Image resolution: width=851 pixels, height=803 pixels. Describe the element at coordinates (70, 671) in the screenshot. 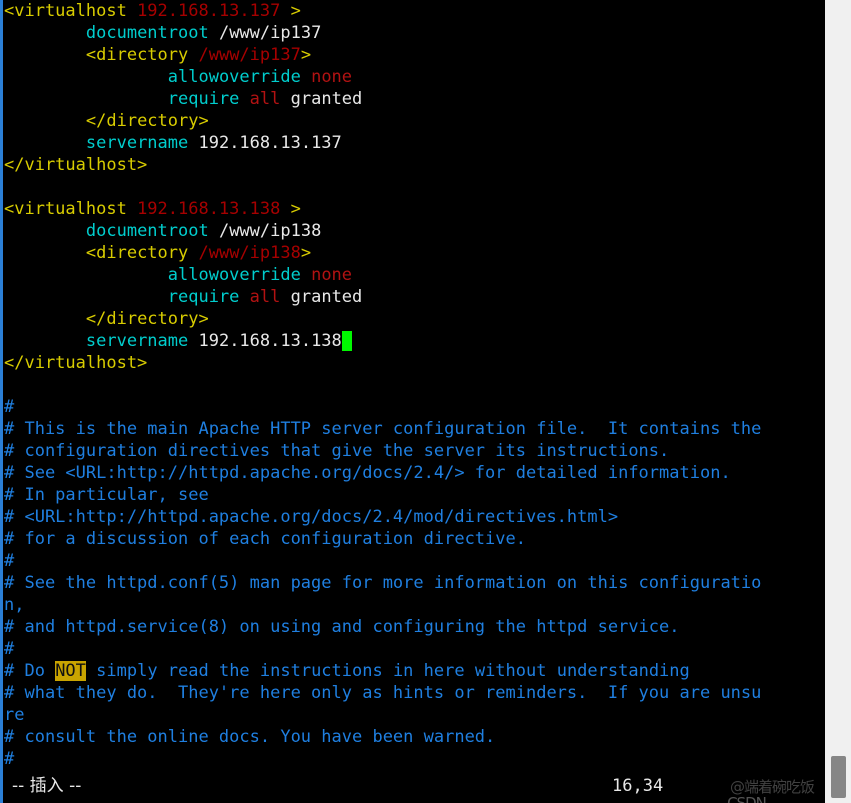

I see `search-highlight: NOT` at that location.